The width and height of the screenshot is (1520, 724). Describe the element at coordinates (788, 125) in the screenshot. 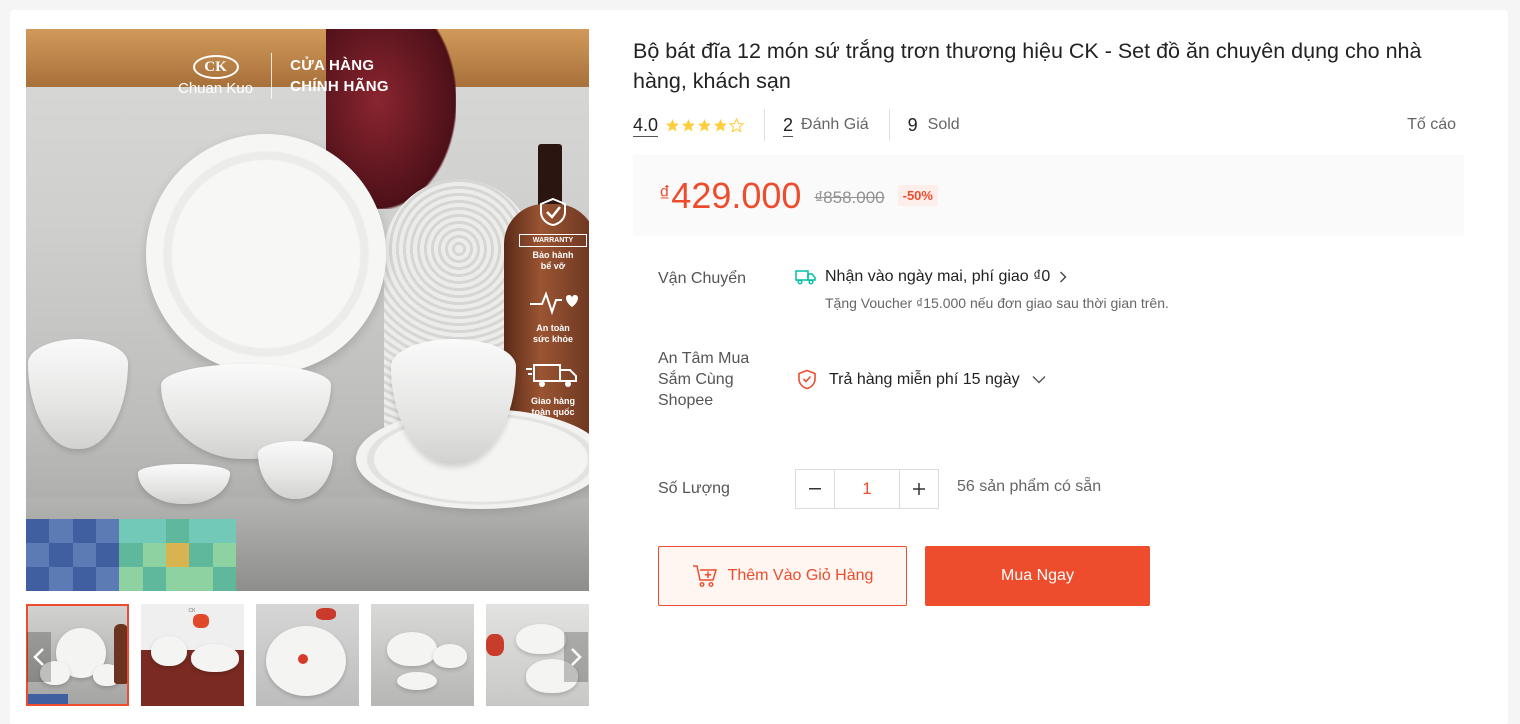

I see `reviews-count: 2` at that location.